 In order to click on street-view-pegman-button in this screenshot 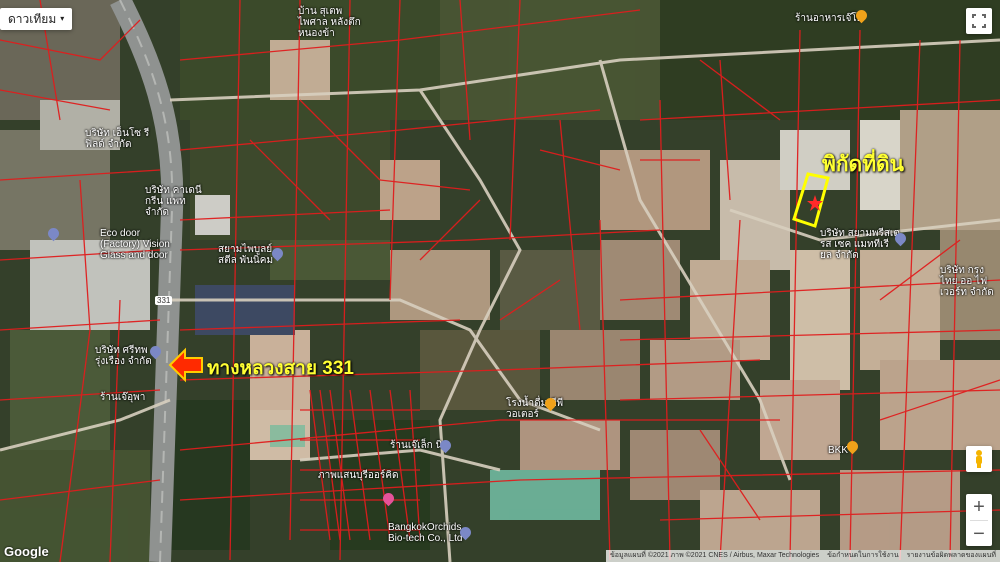, I will do `click(979, 459)`.